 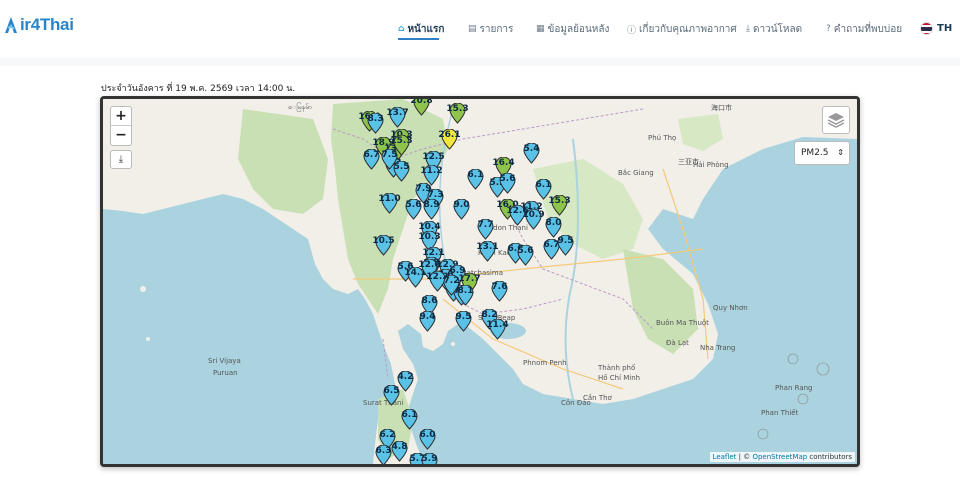 What do you see at coordinates (224, 361) in the screenshot?
I see `place-label: Sri Vijaya` at bounding box center [224, 361].